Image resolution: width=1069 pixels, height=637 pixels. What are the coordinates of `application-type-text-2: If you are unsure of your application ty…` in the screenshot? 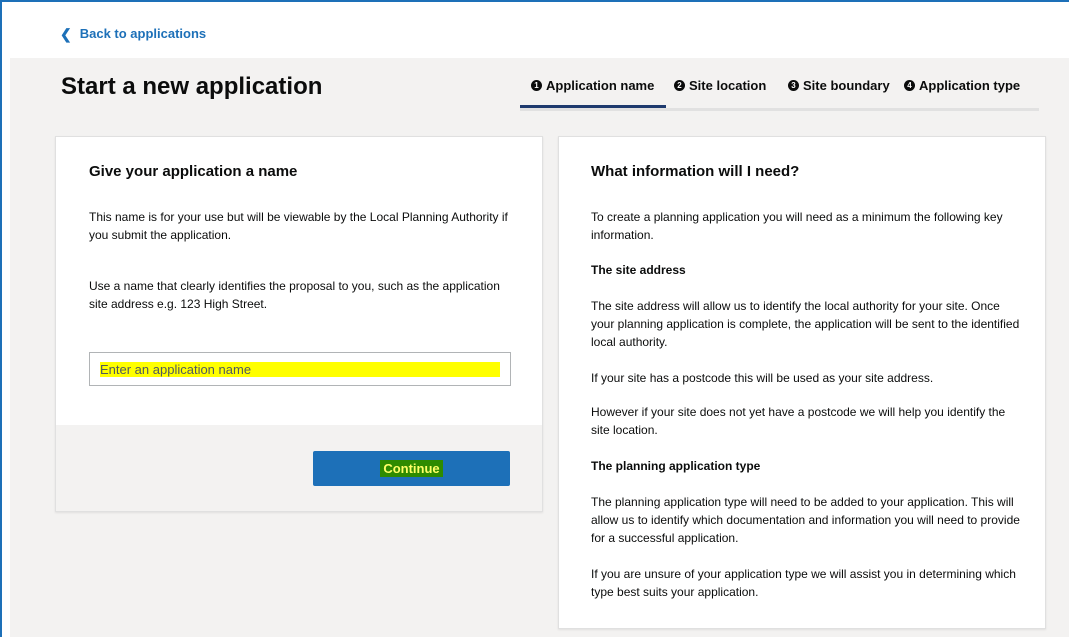 It's located at (803, 583).